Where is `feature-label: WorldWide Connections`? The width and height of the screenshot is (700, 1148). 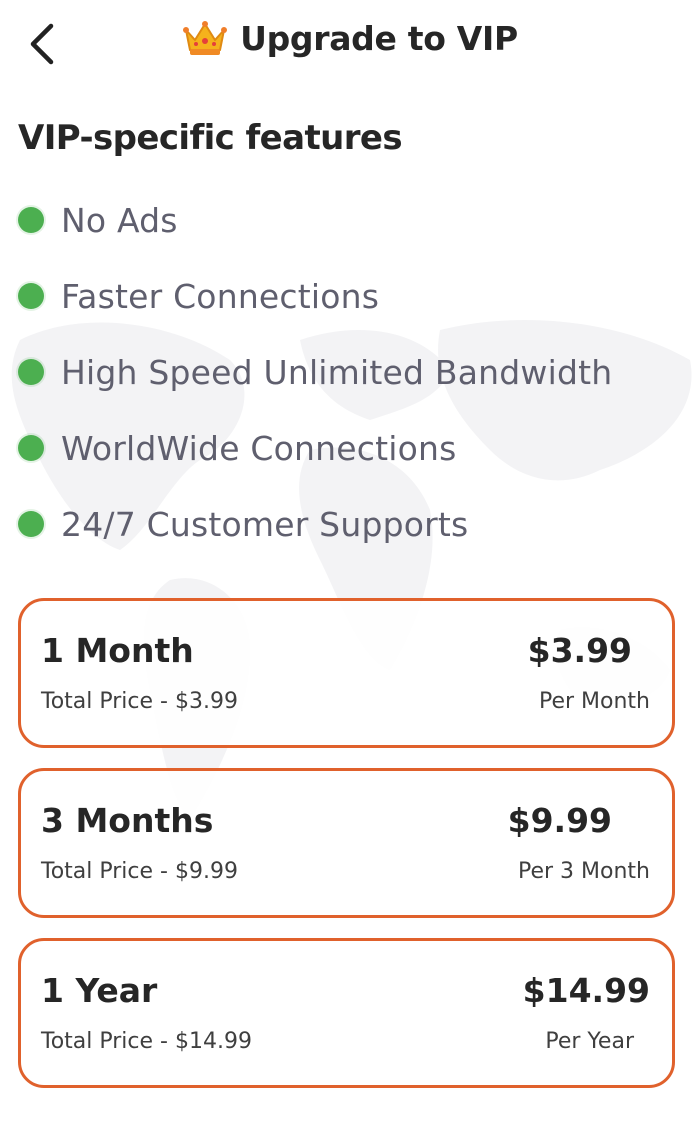 feature-label: WorldWide Connections is located at coordinates (259, 448).